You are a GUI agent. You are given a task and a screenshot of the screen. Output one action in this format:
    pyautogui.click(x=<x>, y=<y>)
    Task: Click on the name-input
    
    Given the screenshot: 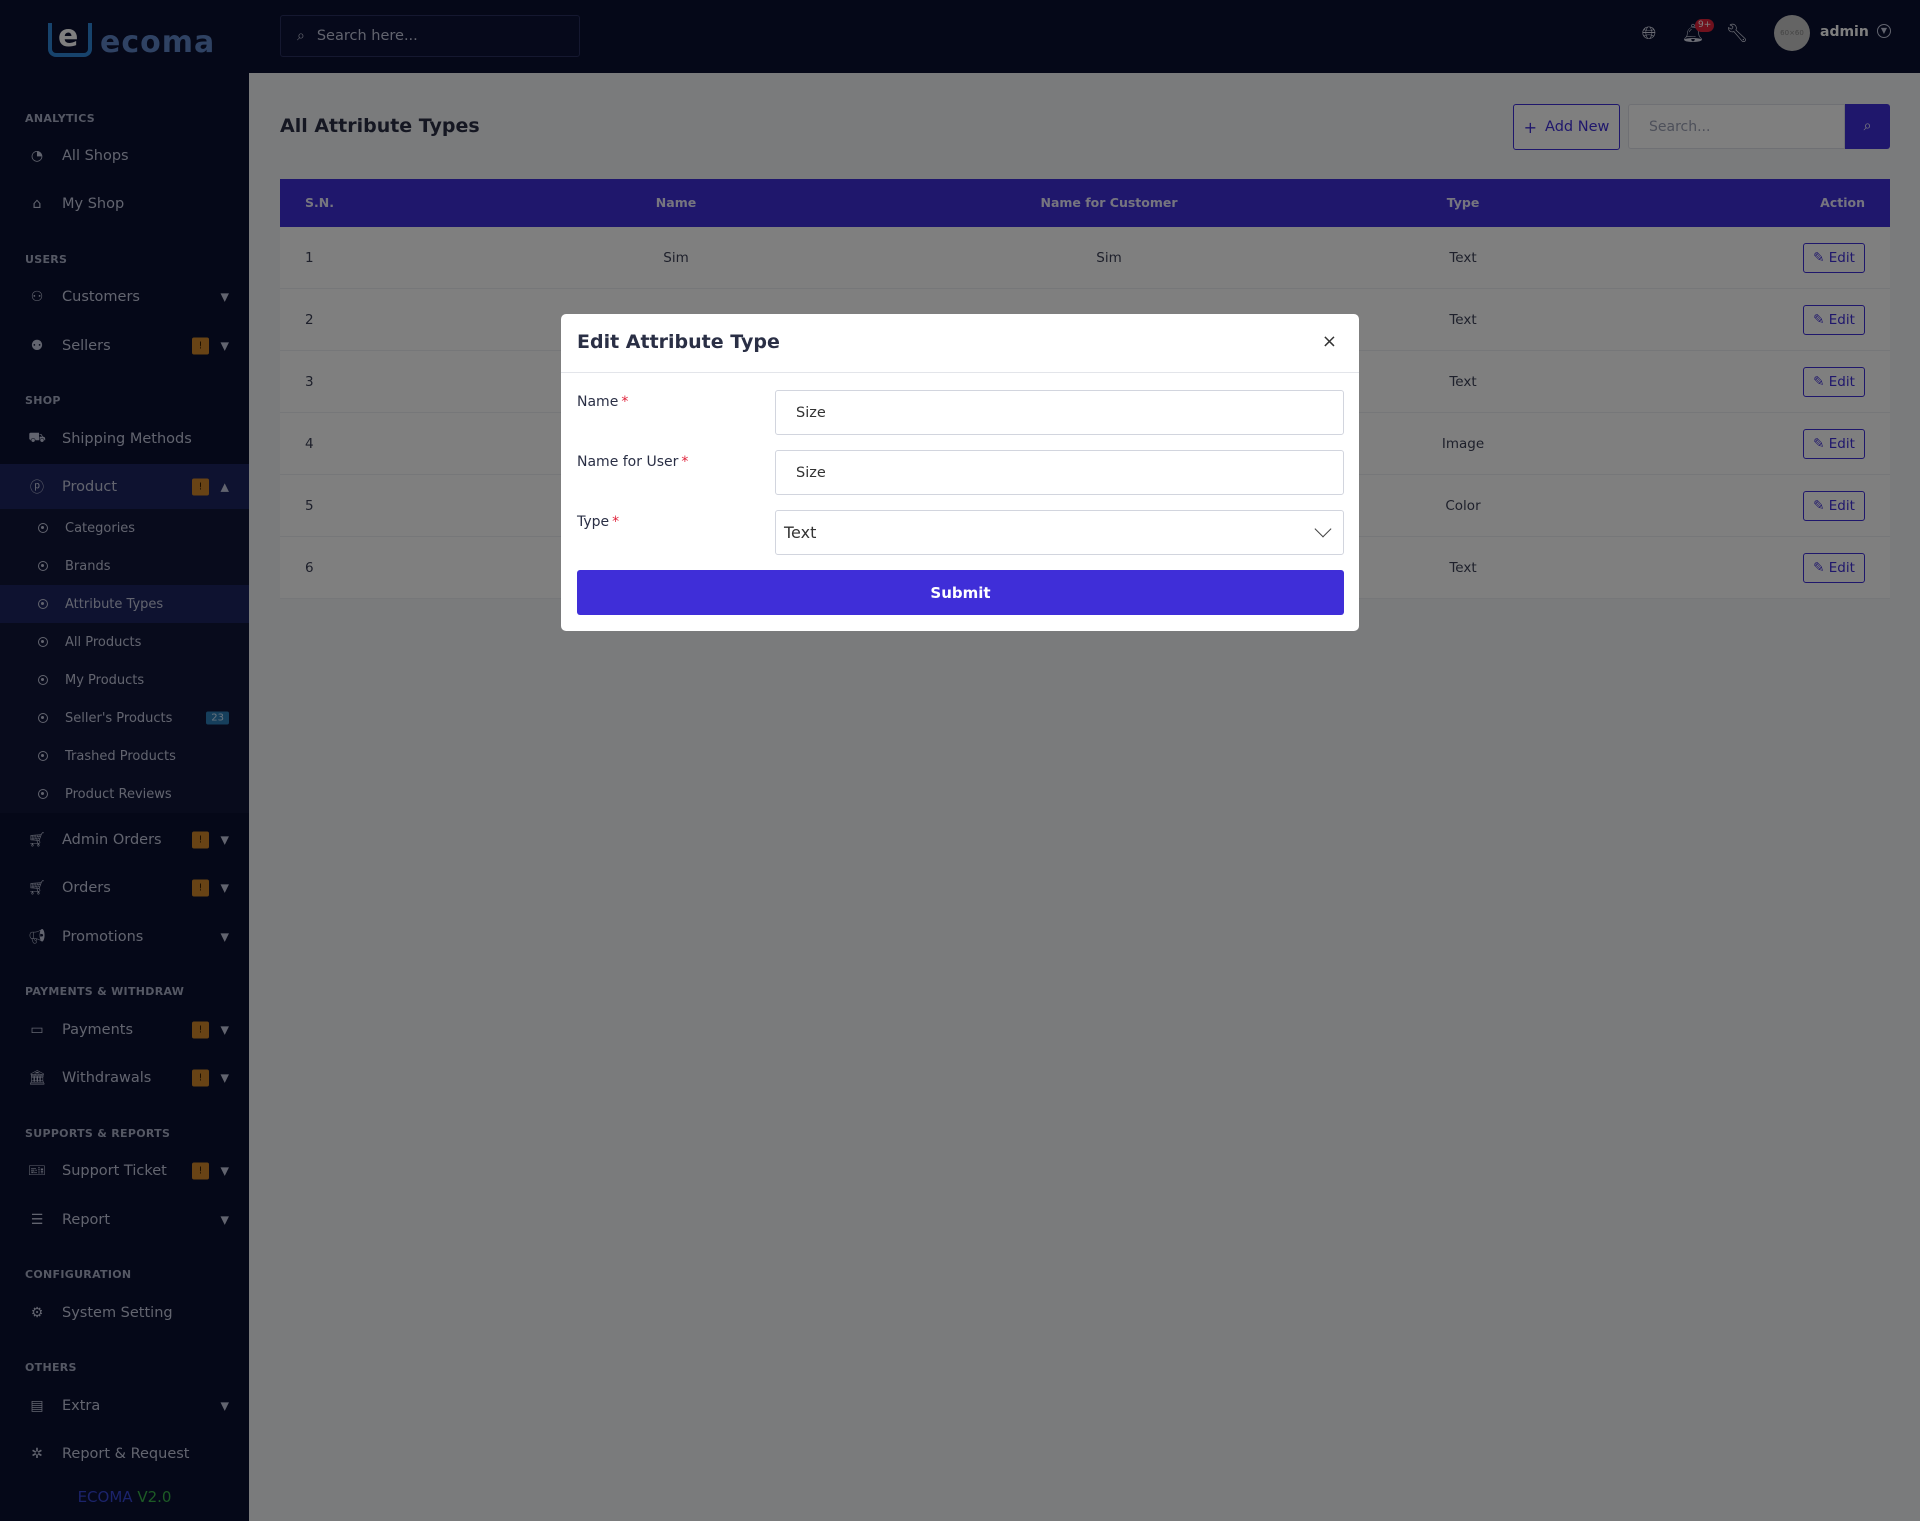 What is the action you would take?
    pyautogui.click(x=1059, y=412)
    